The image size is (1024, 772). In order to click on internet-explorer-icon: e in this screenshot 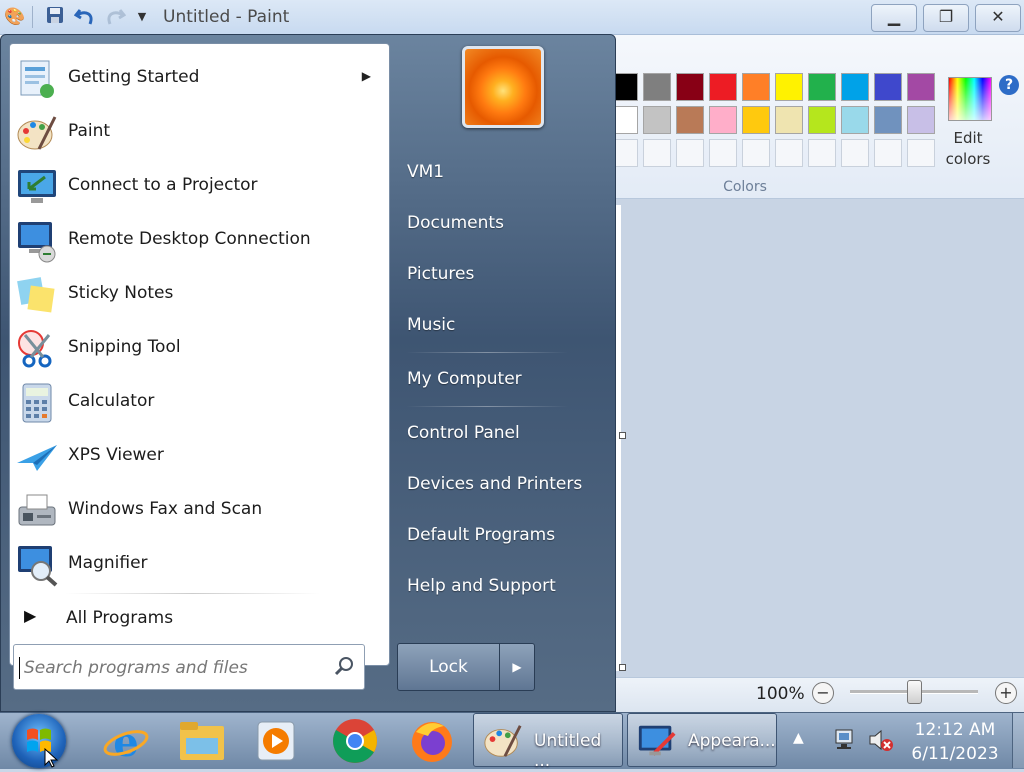, I will do `click(126, 741)`.